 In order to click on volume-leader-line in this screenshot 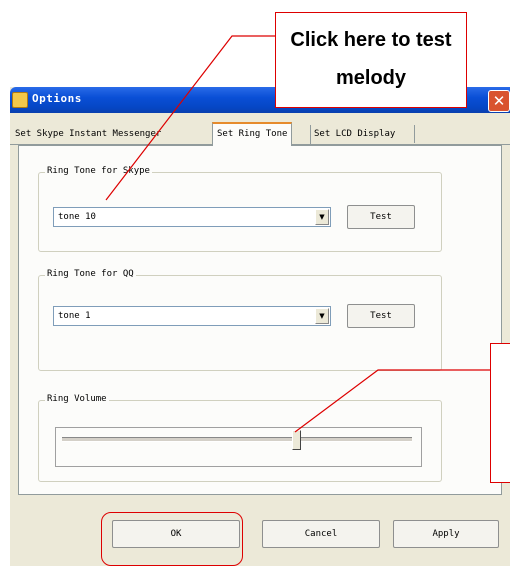, I will do `click(392, 401)`.